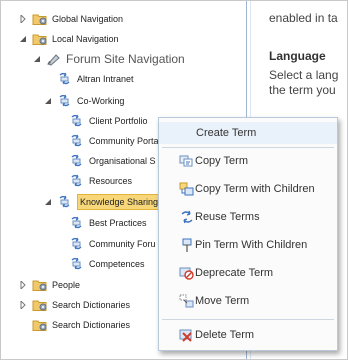 This screenshot has height=360, width=348. I want to click on menu-item-deprecate-term: Deprecate Term, so click(248, 273).